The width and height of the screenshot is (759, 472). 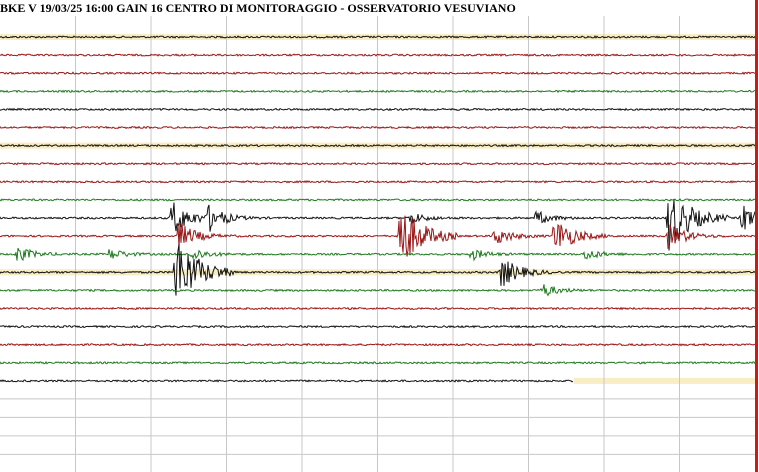 What do you see at coordinates (664, 380) in the screenshot?
I see `highlight-band` at bounding box center [664, 380].